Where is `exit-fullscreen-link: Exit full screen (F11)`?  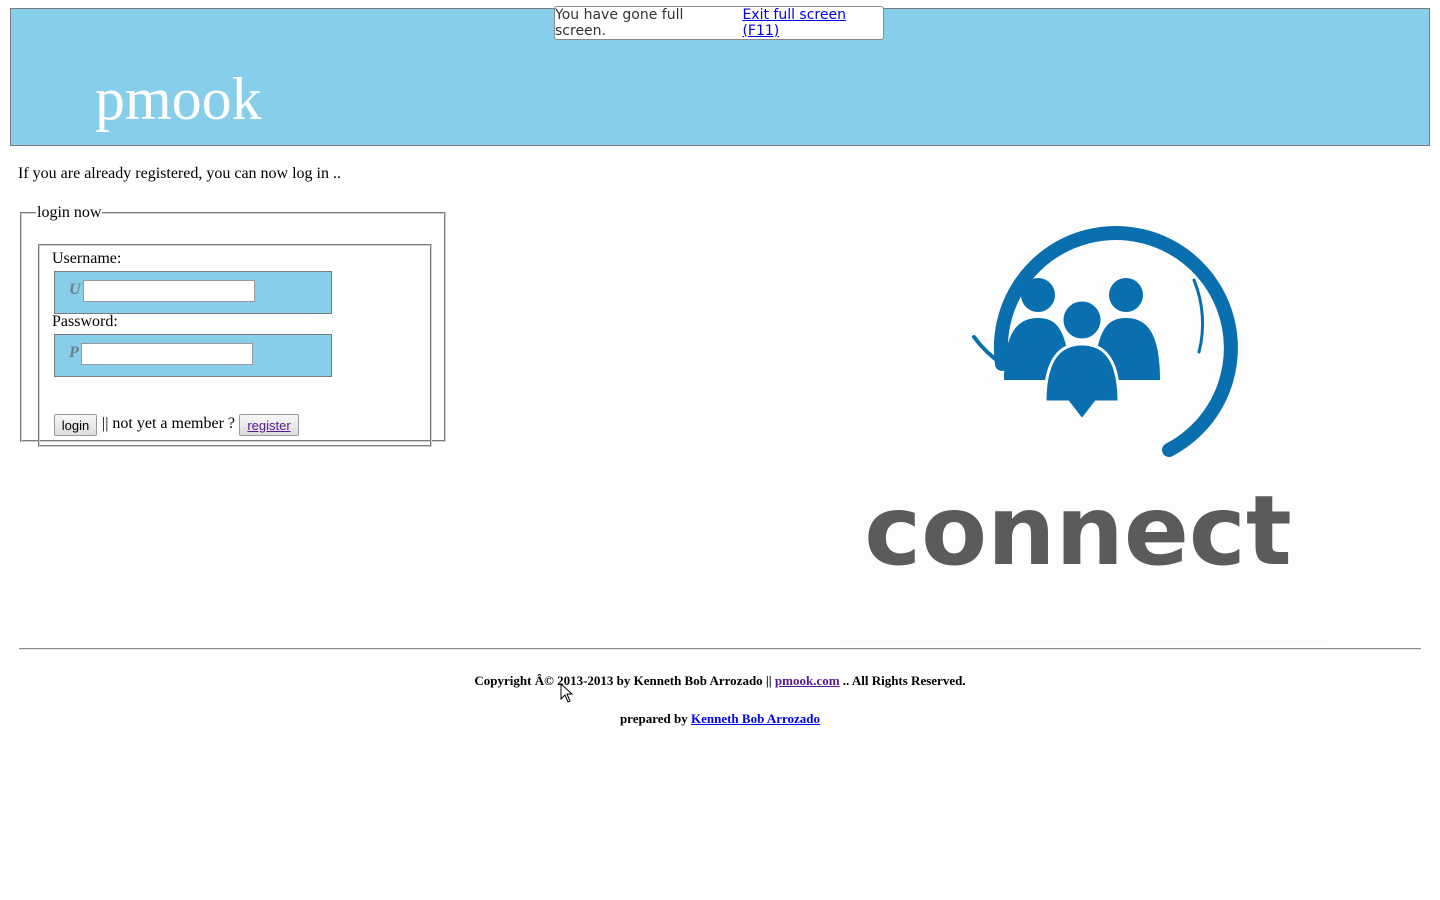
exit-fullscreen-link: Exit full screen (F11) is located at coordinates (812, 23).